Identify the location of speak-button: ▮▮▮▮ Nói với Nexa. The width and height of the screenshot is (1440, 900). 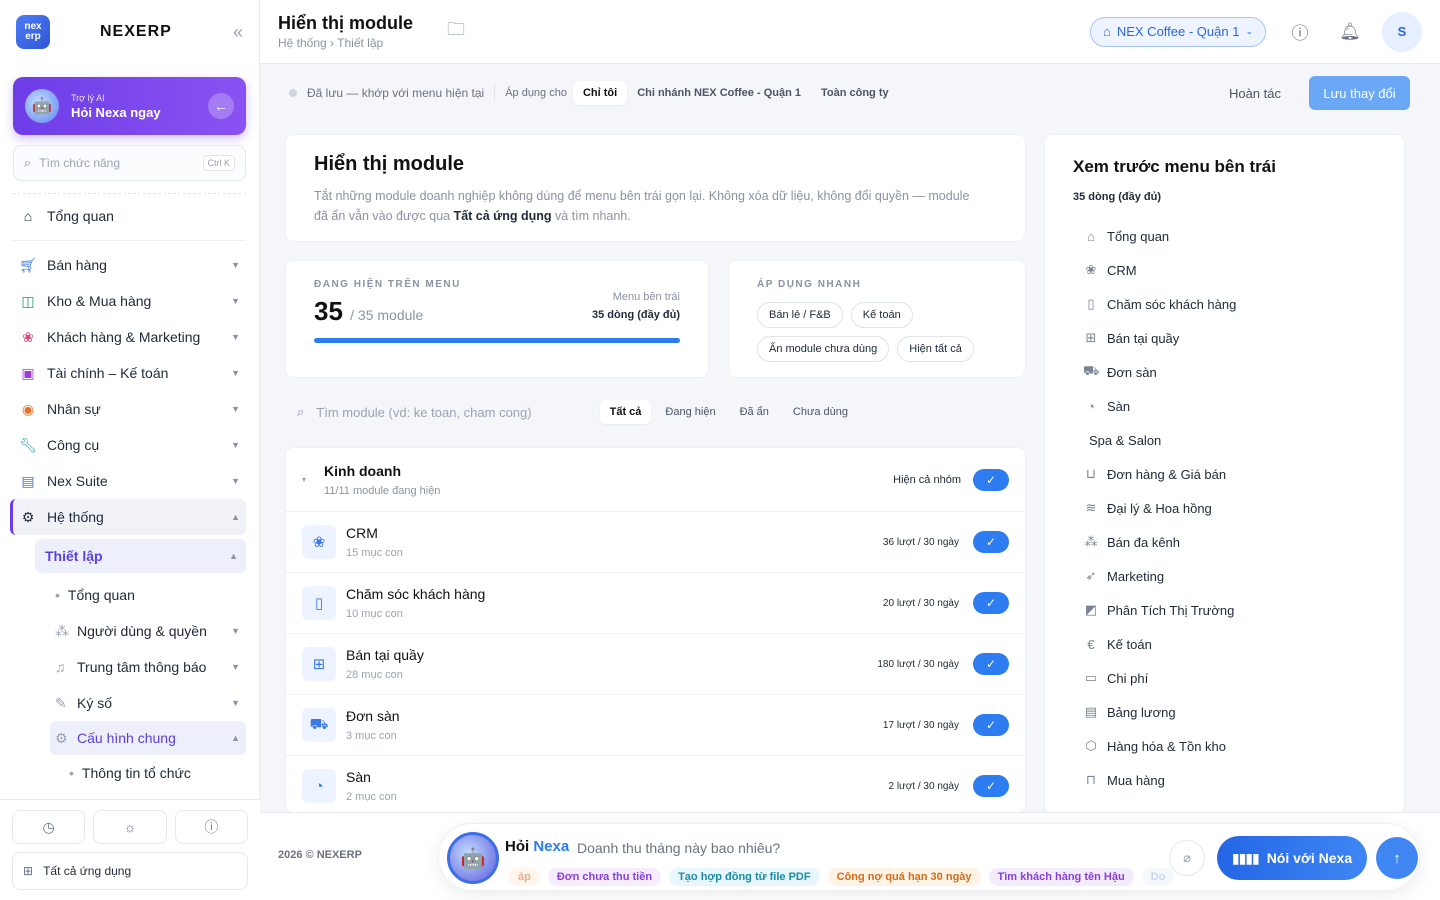
(1292, 858).